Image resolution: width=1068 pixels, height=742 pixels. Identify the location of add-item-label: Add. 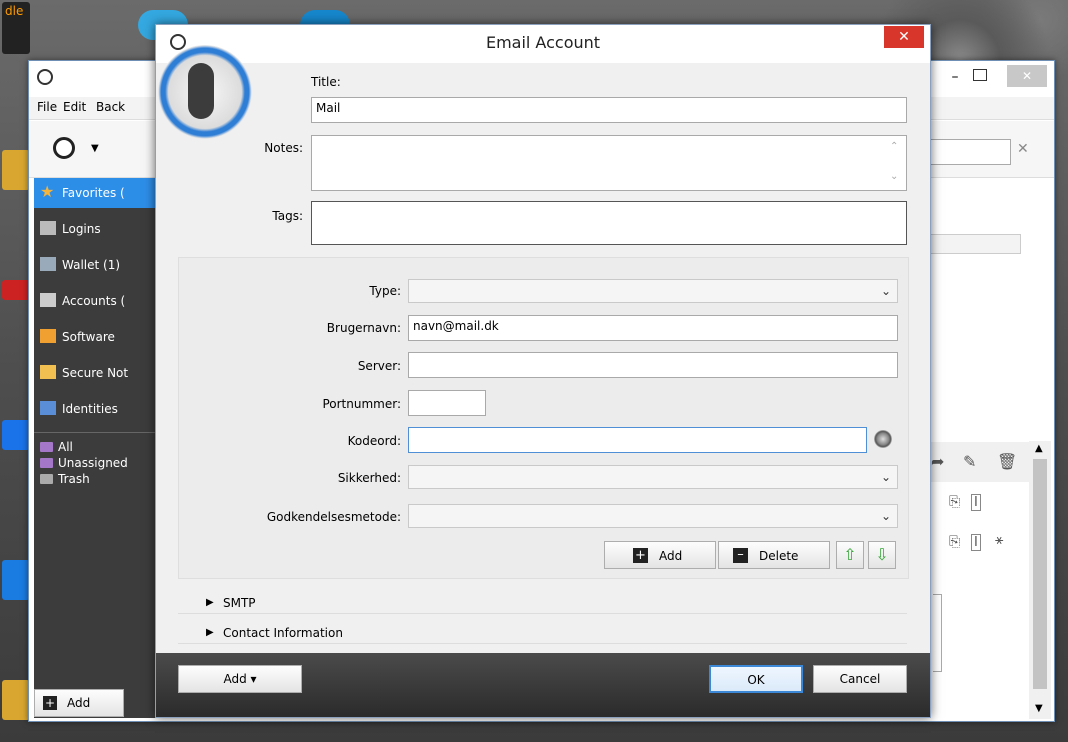
(79, 703).